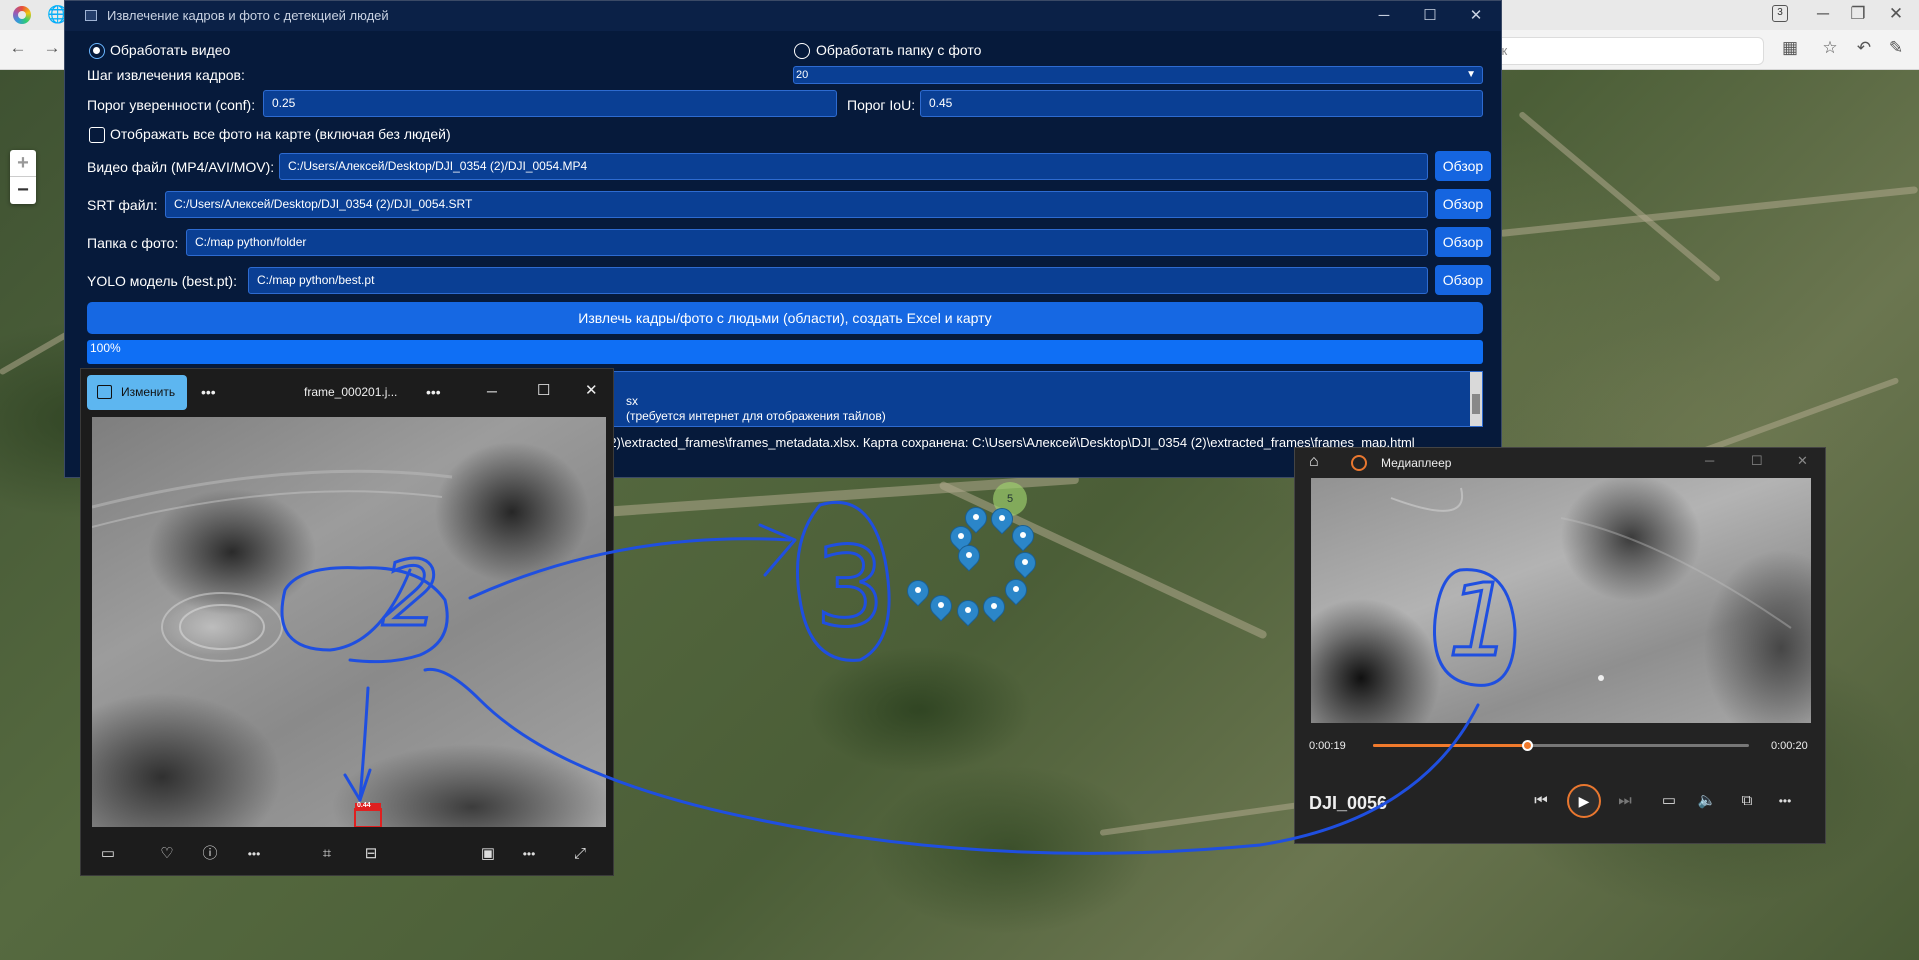 This screenshot has width=1919, height=960. Describe the element at coordinates (170, 50) in the screenshot. I see `mode-video-label: Обработать видео` at that location.